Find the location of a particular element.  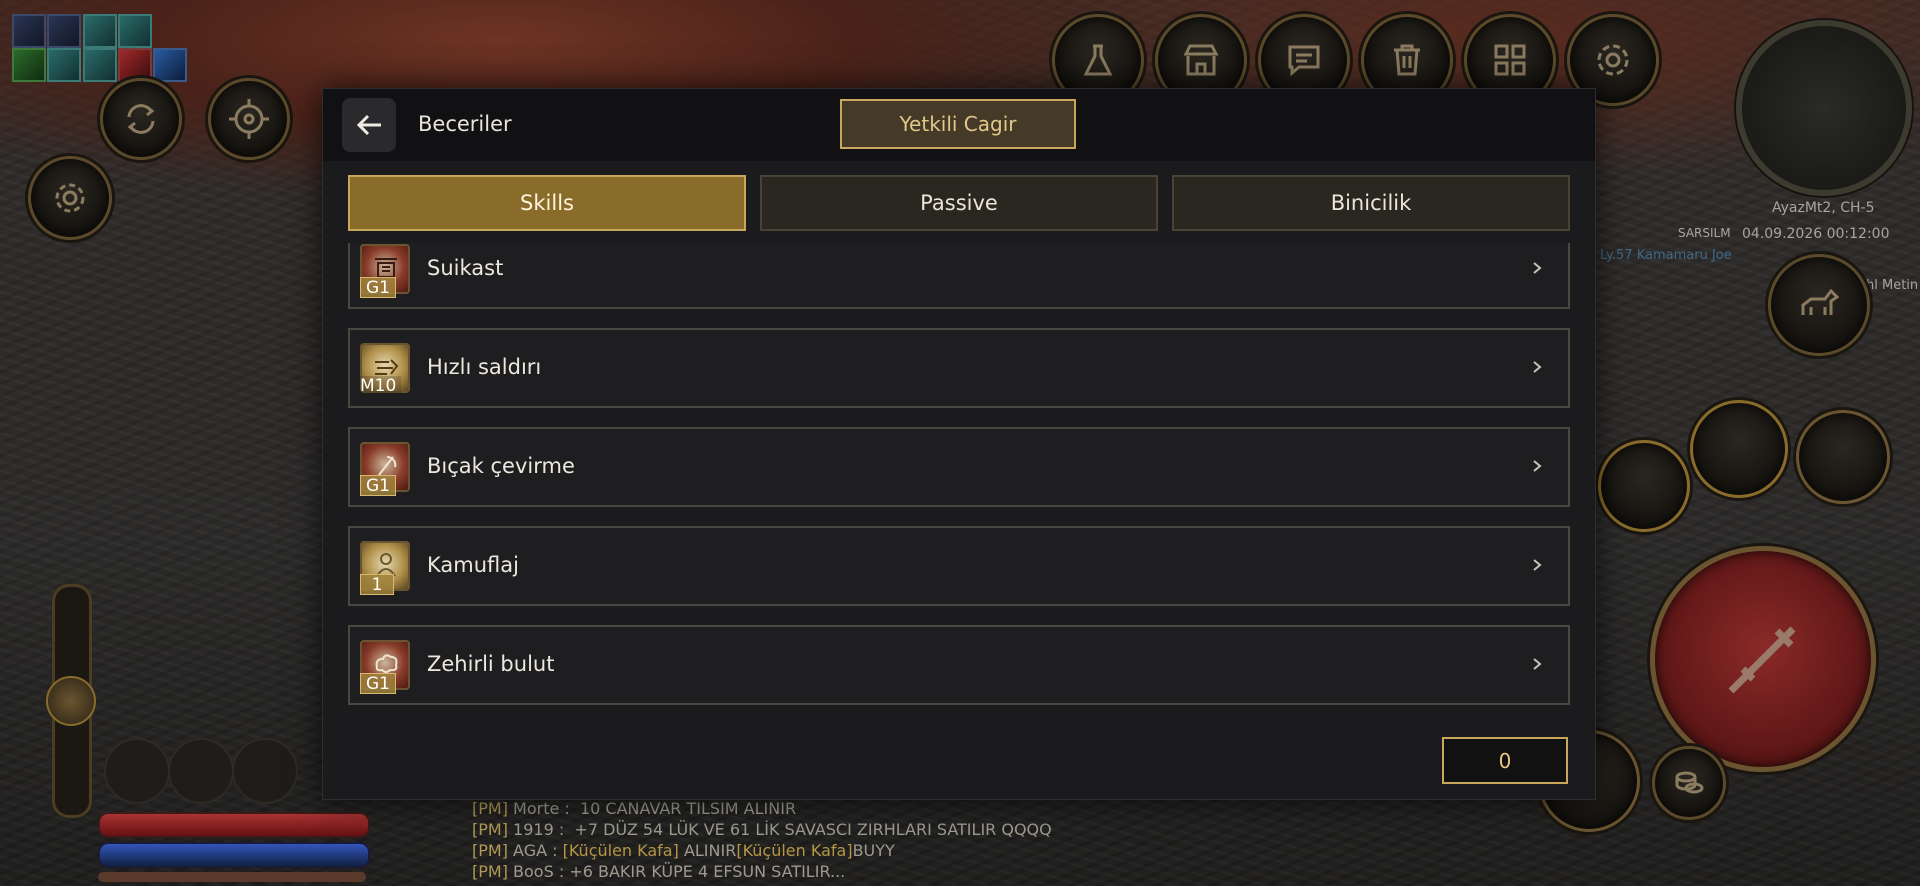

mp-bar is located at coordinates (234, 855).